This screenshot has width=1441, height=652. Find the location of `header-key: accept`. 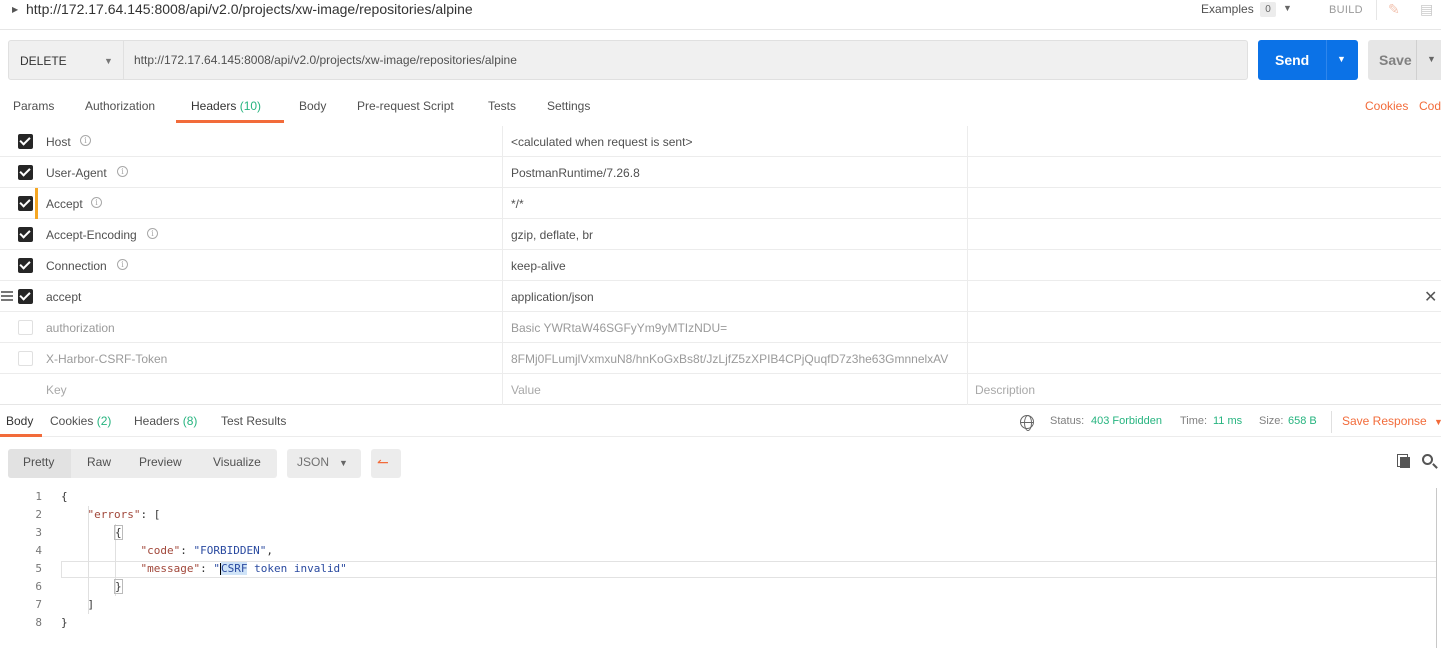

header-key: accept is located at coordinates (64, 297).